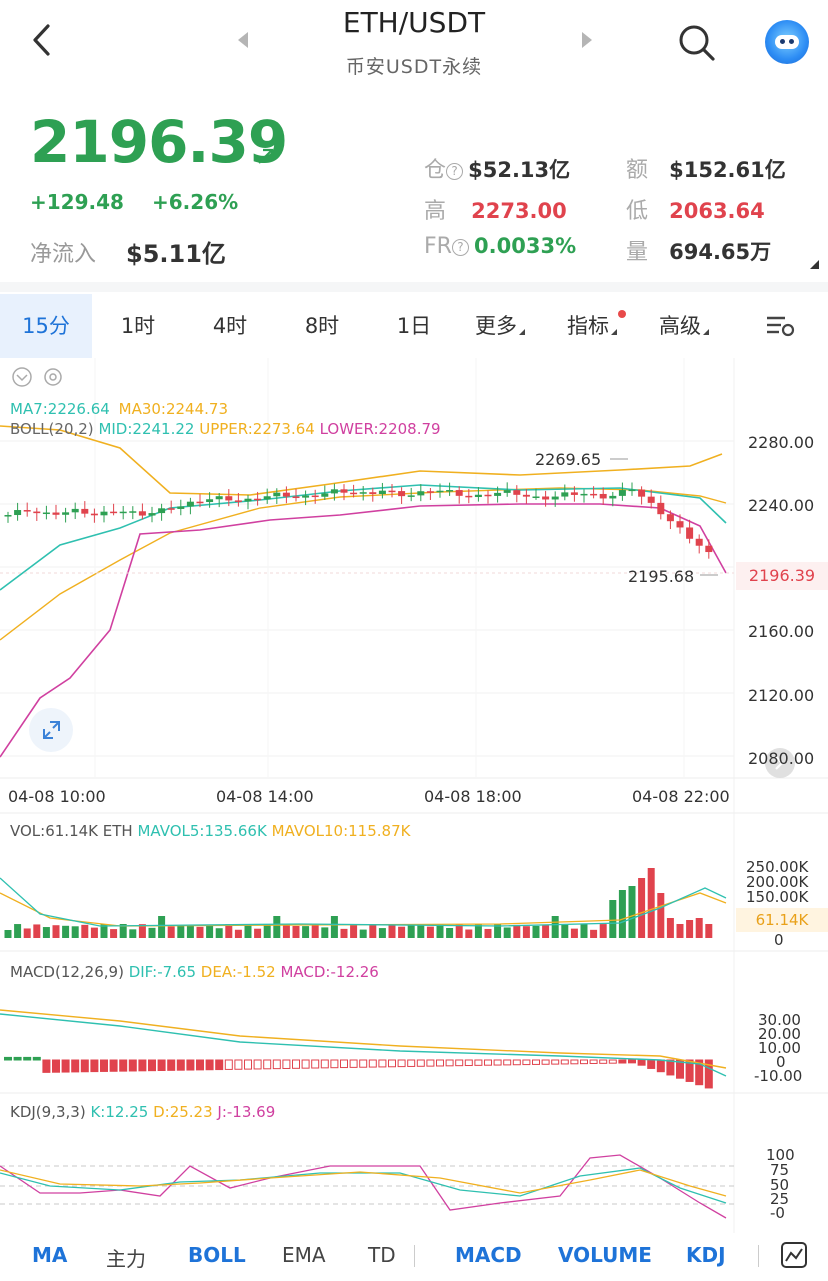  I want to click on indicator-ema: EMA, so click(304, 1255).